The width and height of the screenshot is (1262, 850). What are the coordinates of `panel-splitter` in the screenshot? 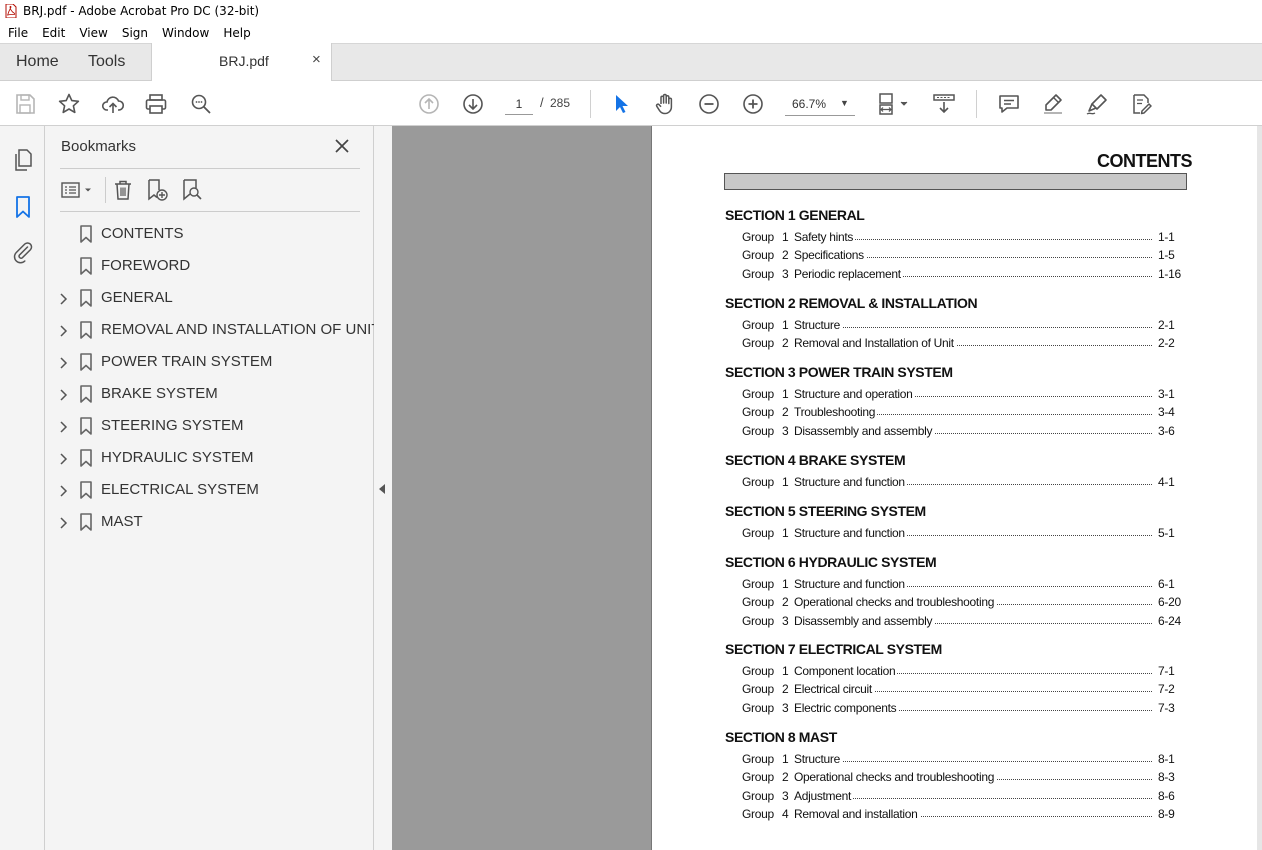 It's located at (383, 488).